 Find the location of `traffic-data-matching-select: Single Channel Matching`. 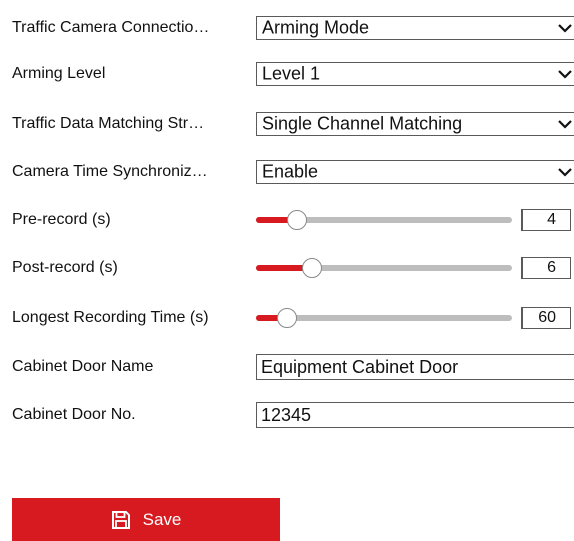

traffic-data-matching-select: Single Channel Matching is located at coordinates (415, 124).